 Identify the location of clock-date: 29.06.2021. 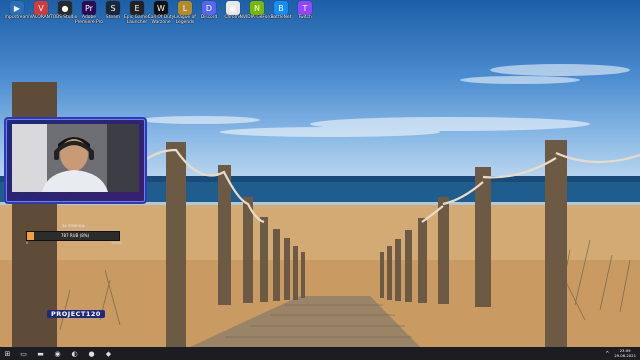
(625, 355).